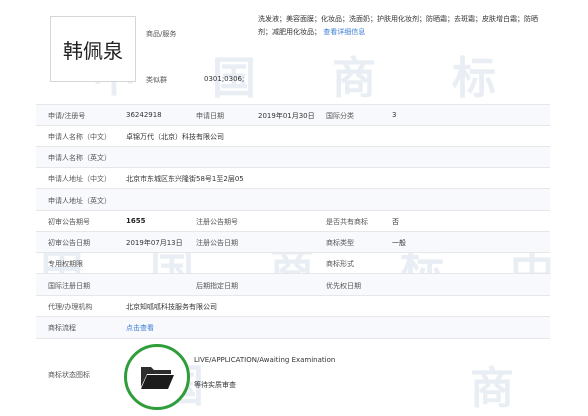  Describe the element at coordinates (217, 222) in the screenshot. I see `reg-pub-no-label: 注册公告期号` at that location.